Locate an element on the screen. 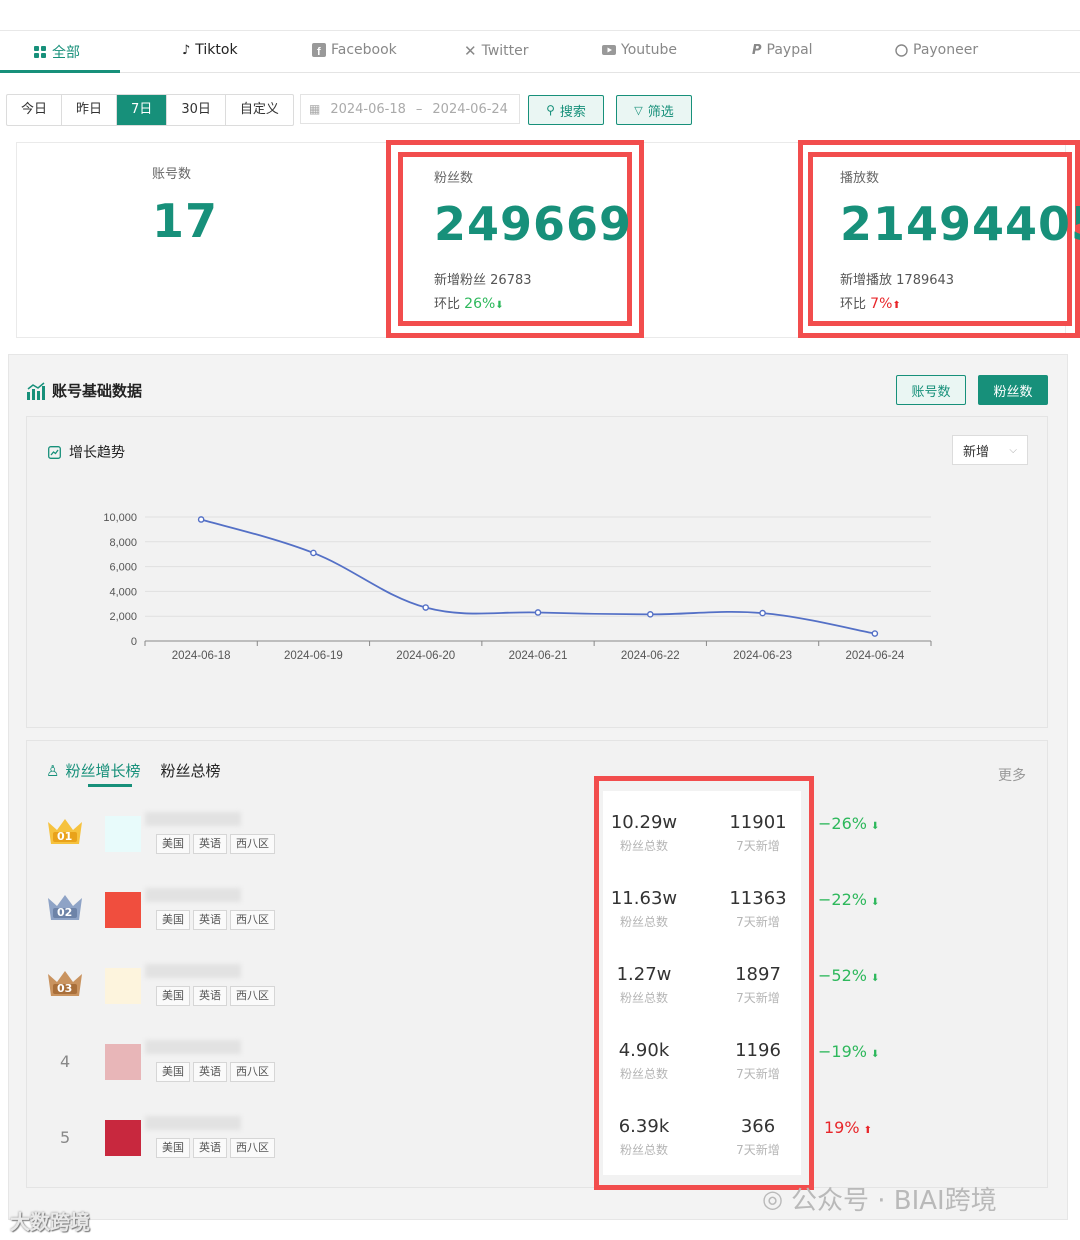 This screenshot has height=1240, width=1080. y-tick-label: 10,000 is located at coordinates (120, 518).